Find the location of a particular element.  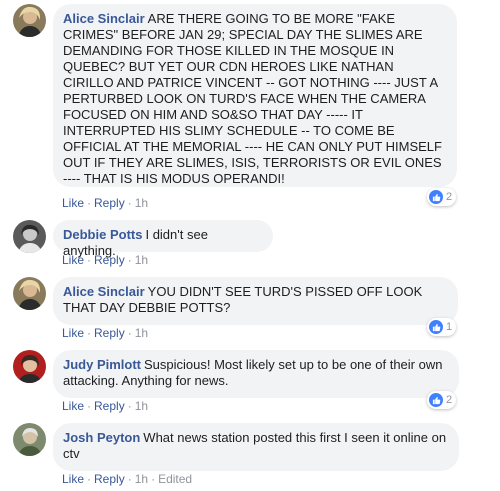

comment-actions: Like · Reply · 1h · Edited is located at coordinates (127, 479).